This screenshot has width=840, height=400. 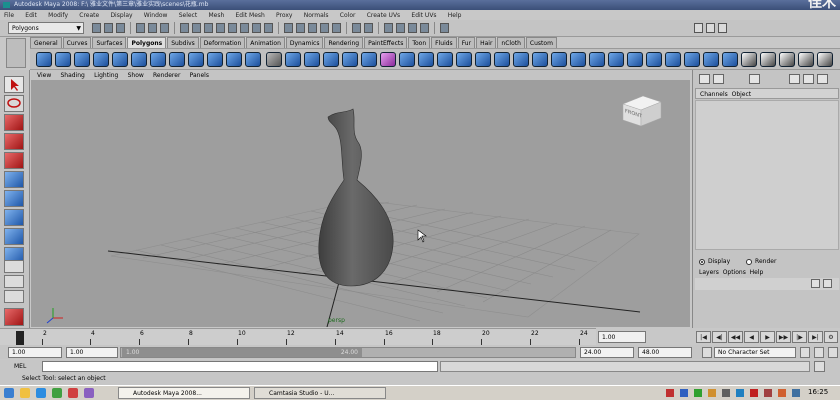 What do you see at coordinates (710, 28) in the screenshot?
I see `show-tool-settings-icon` at bounding box center [710, 28].